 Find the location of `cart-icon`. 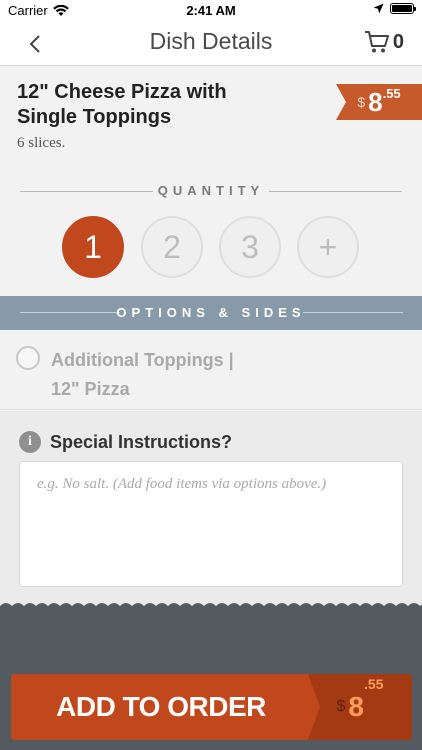

cart-icon is located at coordinates (376, 42).